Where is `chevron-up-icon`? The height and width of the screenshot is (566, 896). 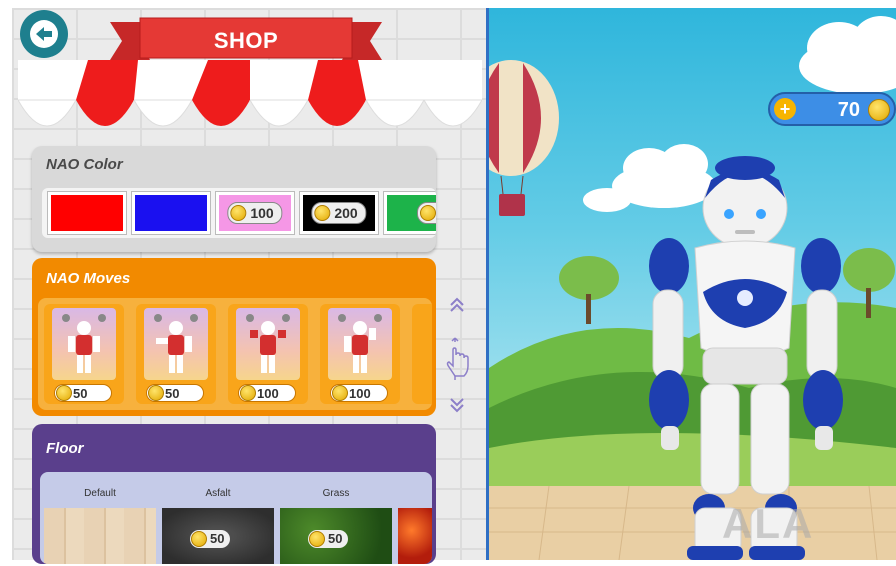 chevron-up-icon is located at coordinates (457, 305).